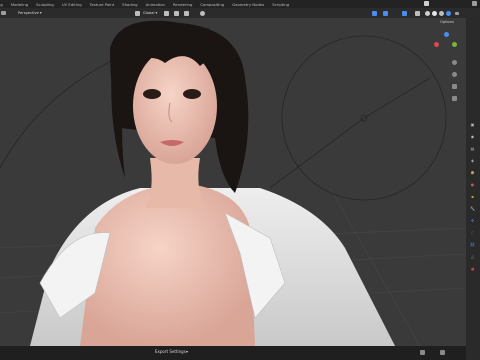  I want to click on export-settings-button: Export Settings, so click(170, 351).